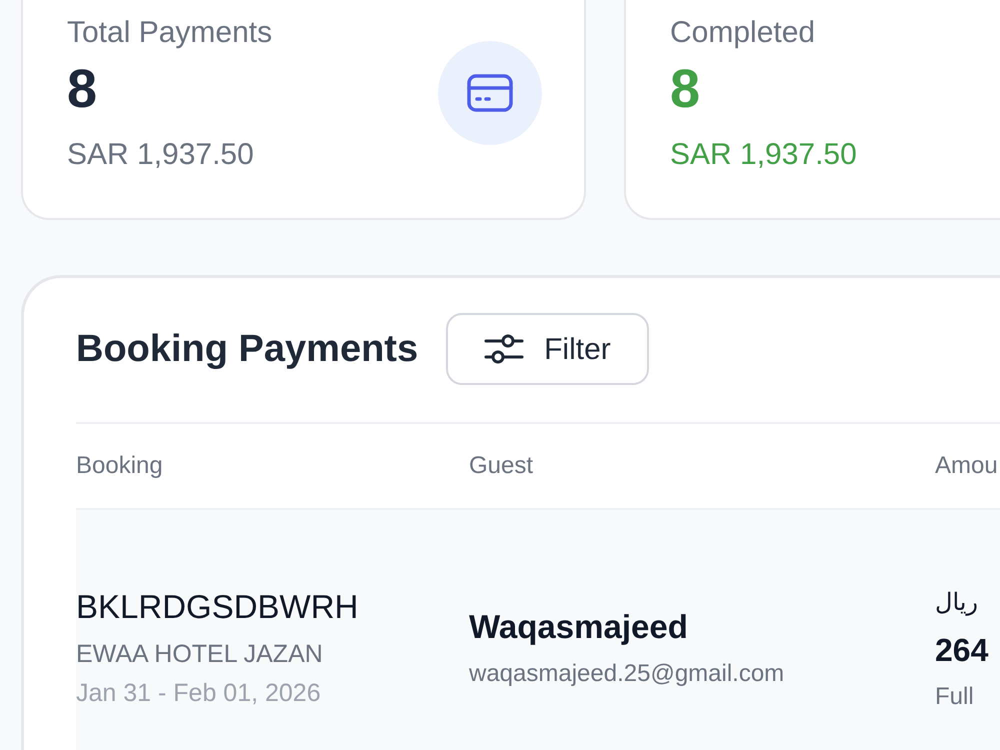  What do you see at coordinates (504, 349) in the screenshot?
I see `sliders-icon` at bounding box center [504, 349].